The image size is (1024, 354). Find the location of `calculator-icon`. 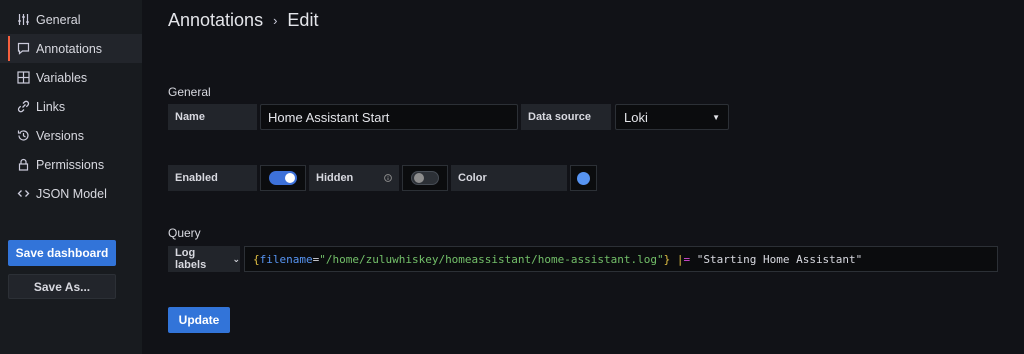

calculator-icon is located at coordinates (23, 77).